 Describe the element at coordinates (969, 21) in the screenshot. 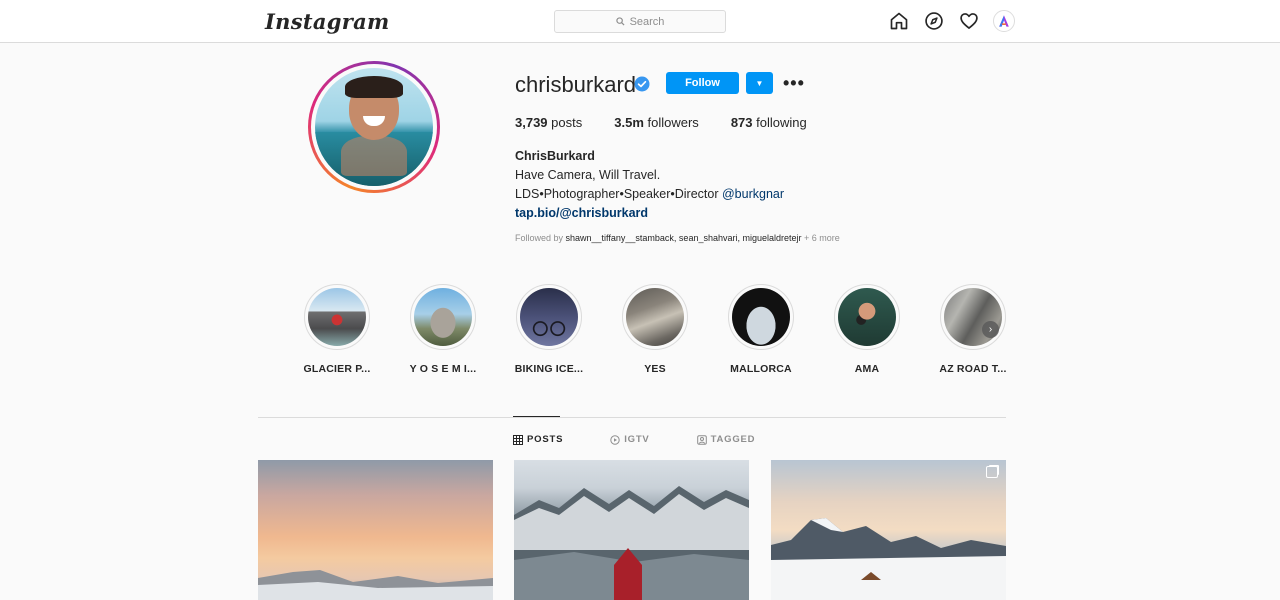

I see `heart-icon` at that location.